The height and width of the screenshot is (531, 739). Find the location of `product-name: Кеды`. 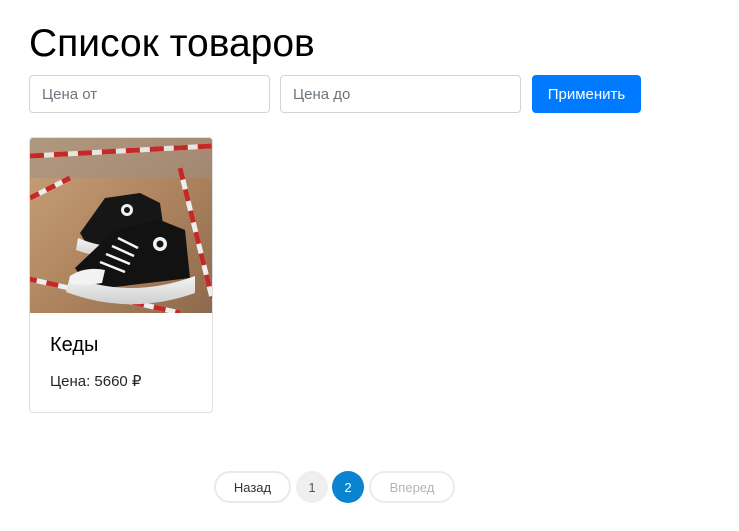

product-name: Кеды is located at coordinates (74, 345).